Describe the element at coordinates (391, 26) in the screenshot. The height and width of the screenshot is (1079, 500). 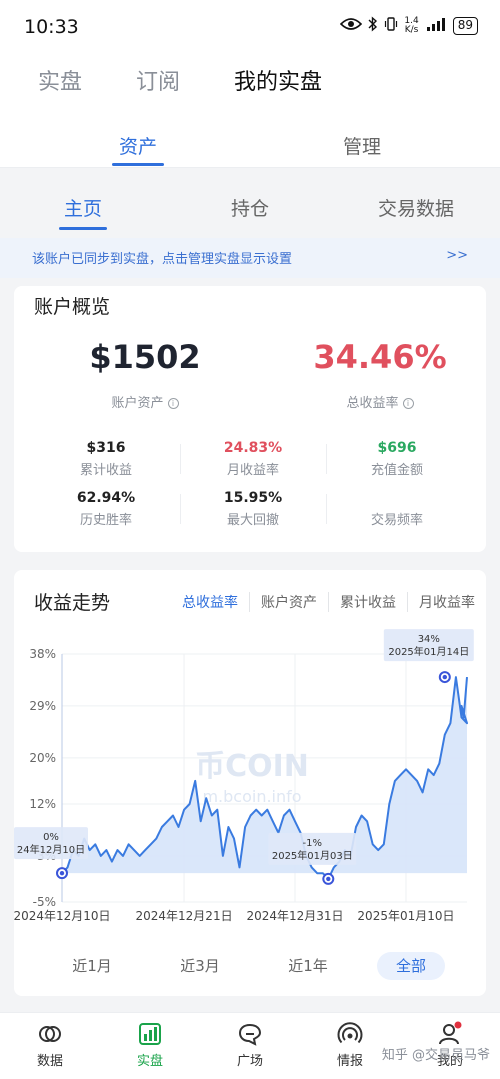
I see `vibrate-icon` at that location.